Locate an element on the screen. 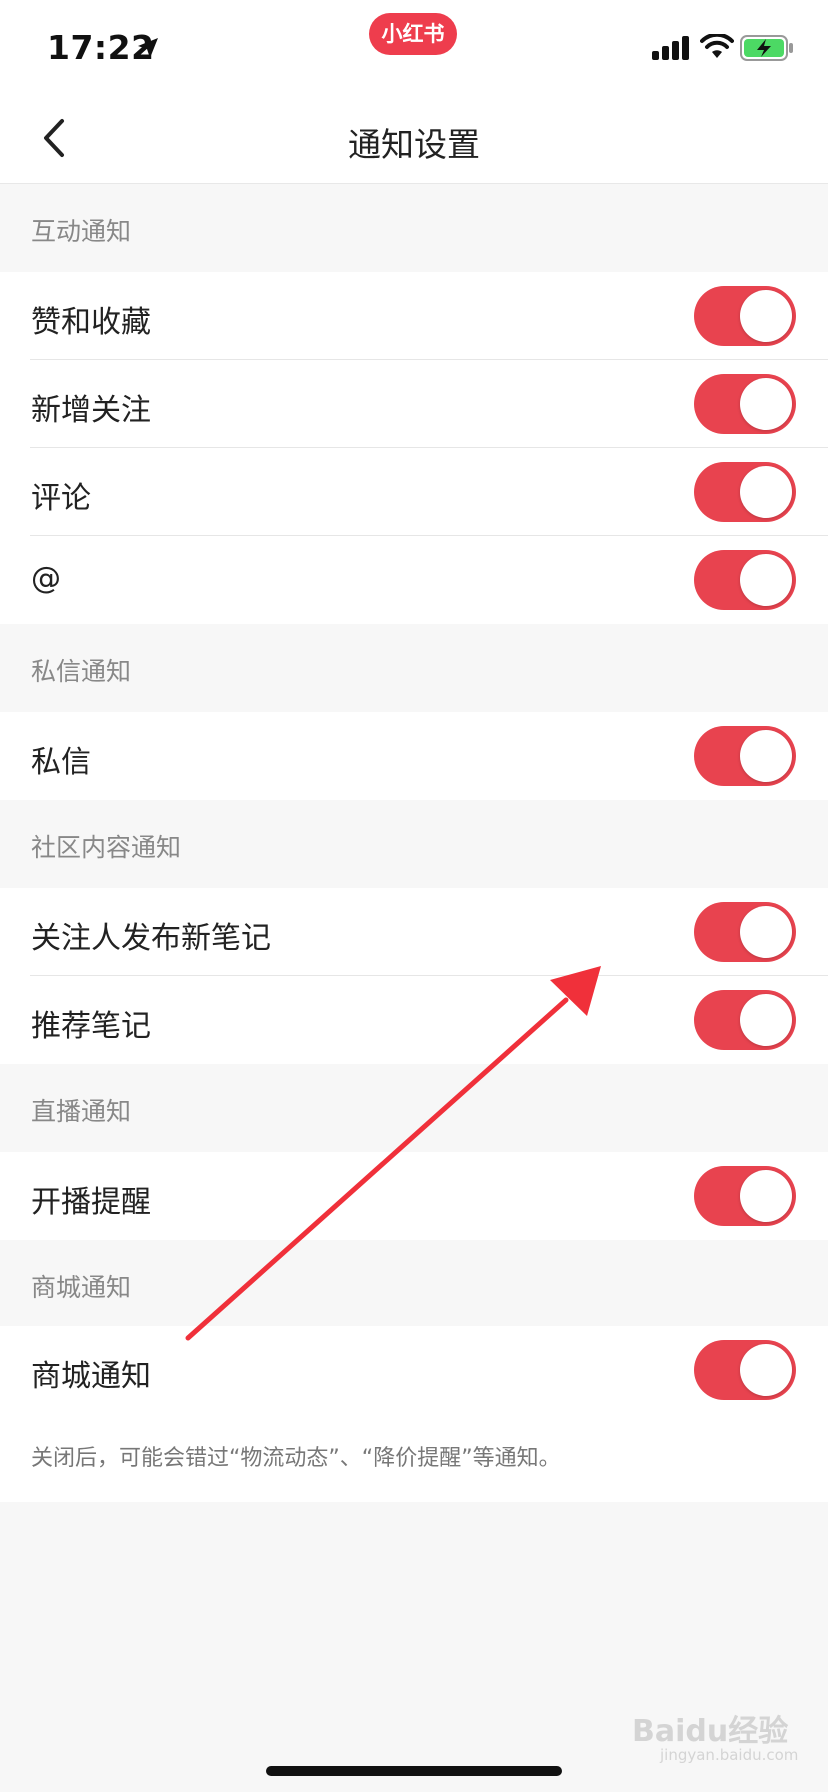 The image size is (828, 1792). comments-toggle is located at coordinates (745, 492).